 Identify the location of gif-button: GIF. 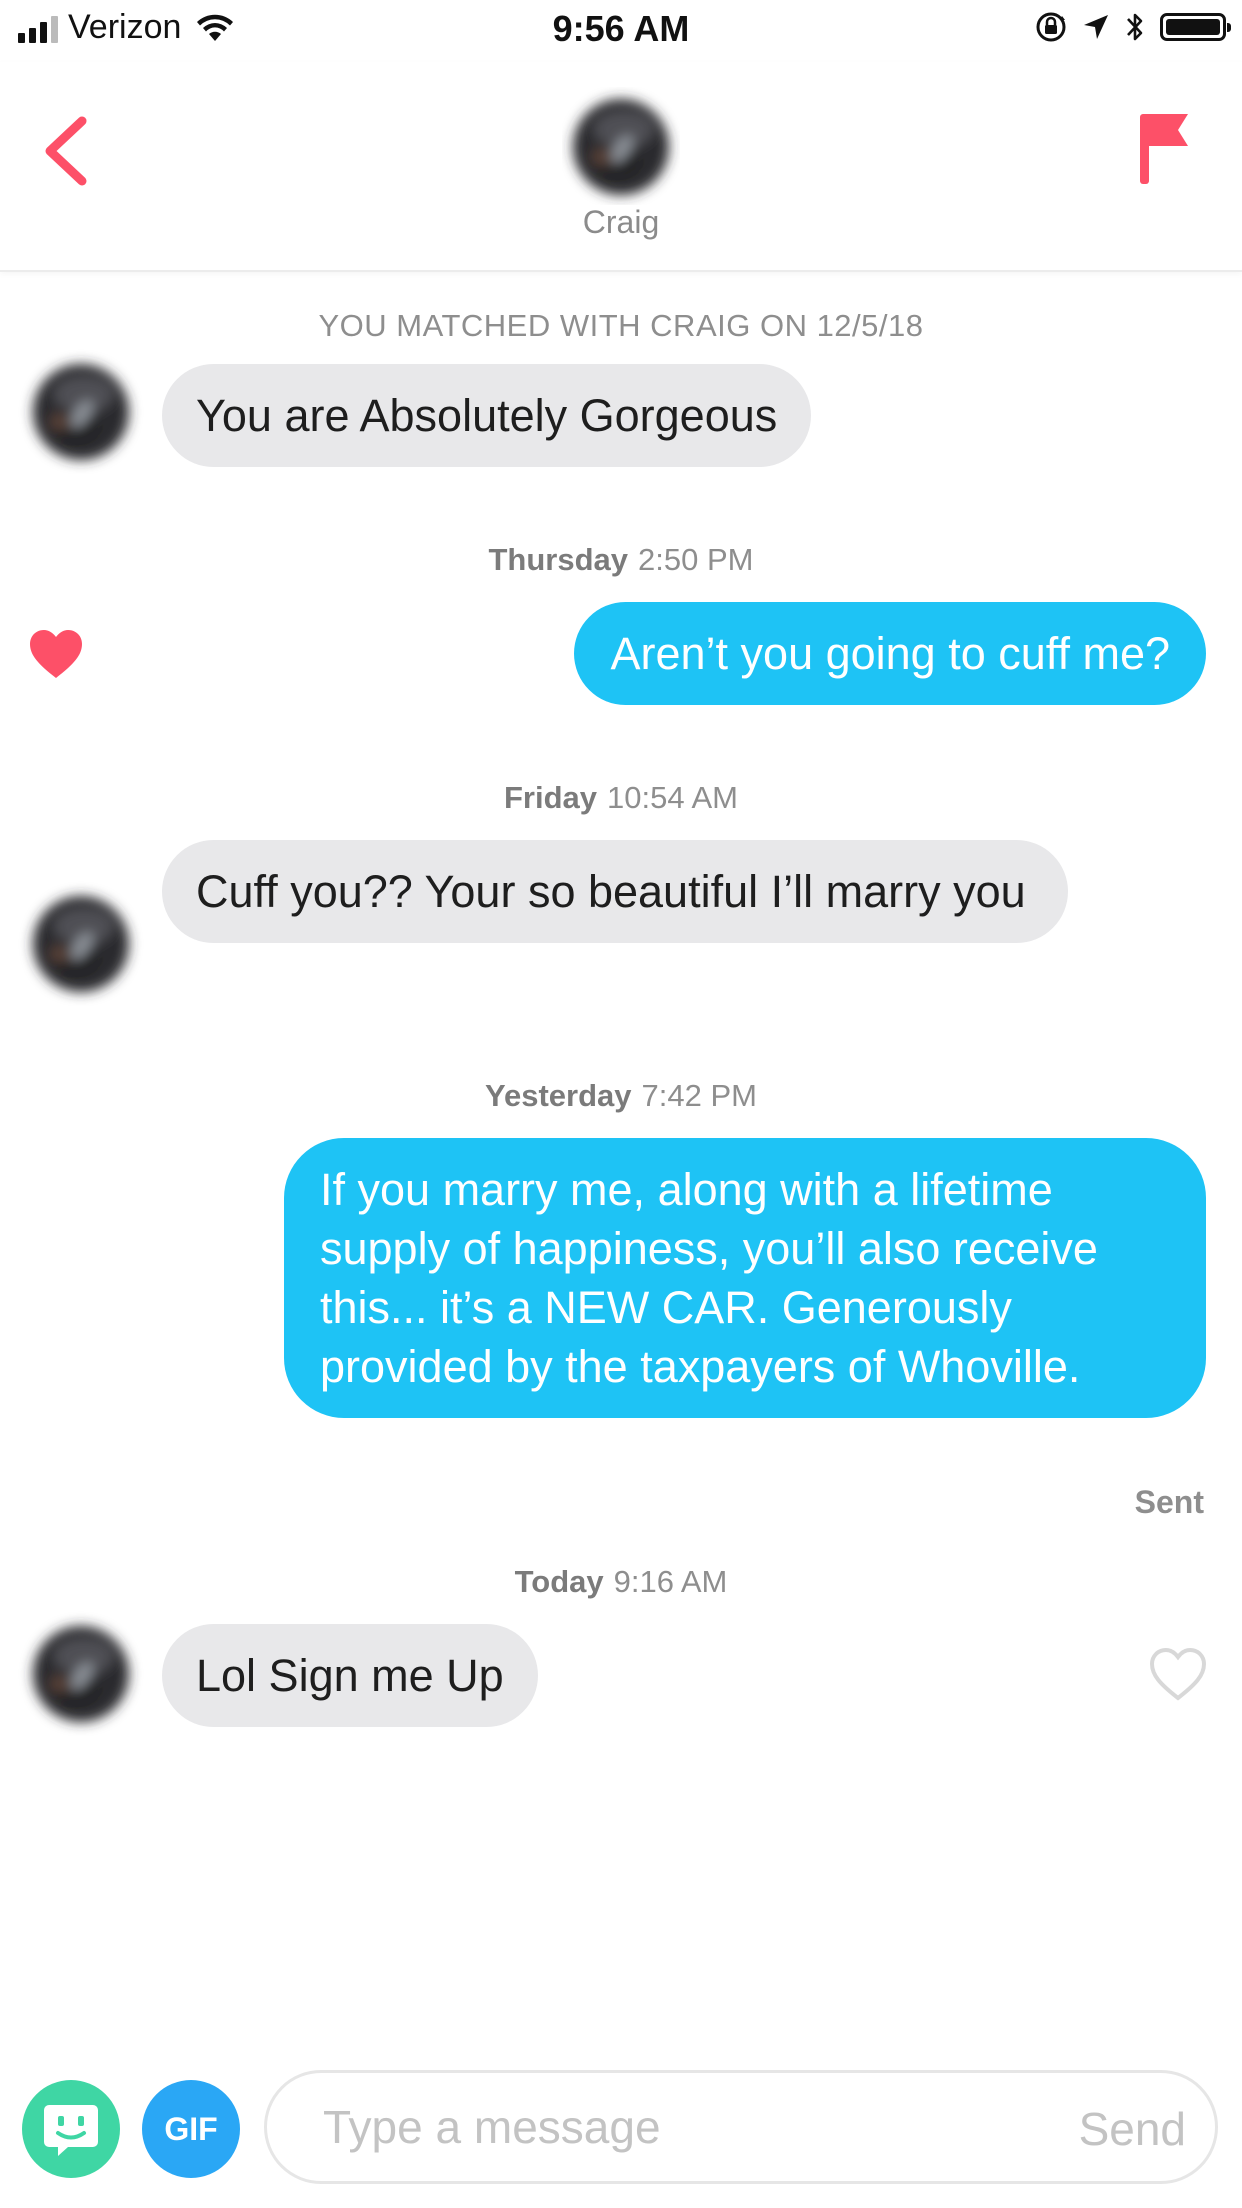
(191, 2129).